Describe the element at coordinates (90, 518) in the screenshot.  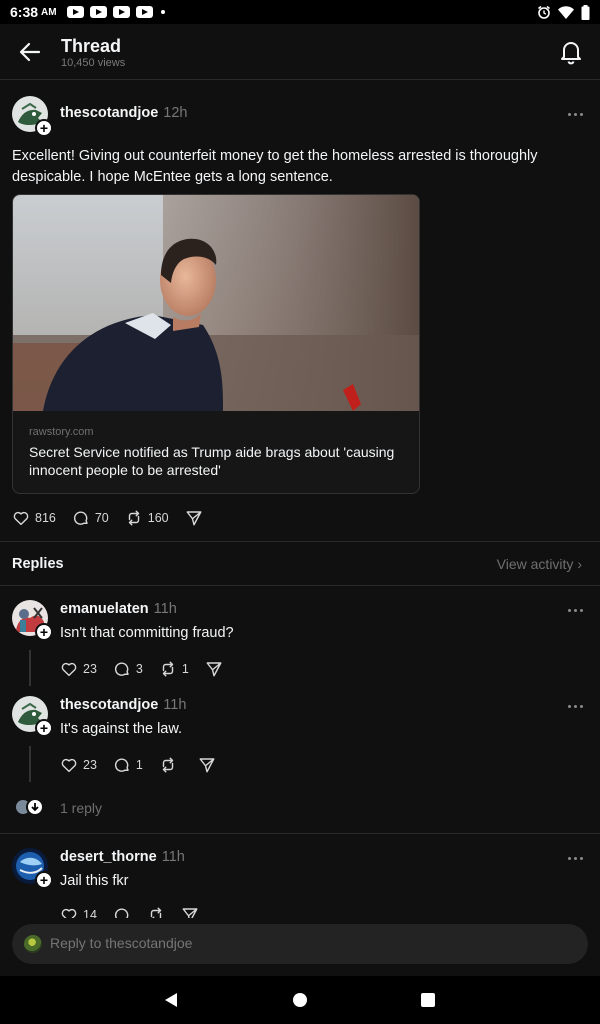
I see `comment-button: 70` at that location.